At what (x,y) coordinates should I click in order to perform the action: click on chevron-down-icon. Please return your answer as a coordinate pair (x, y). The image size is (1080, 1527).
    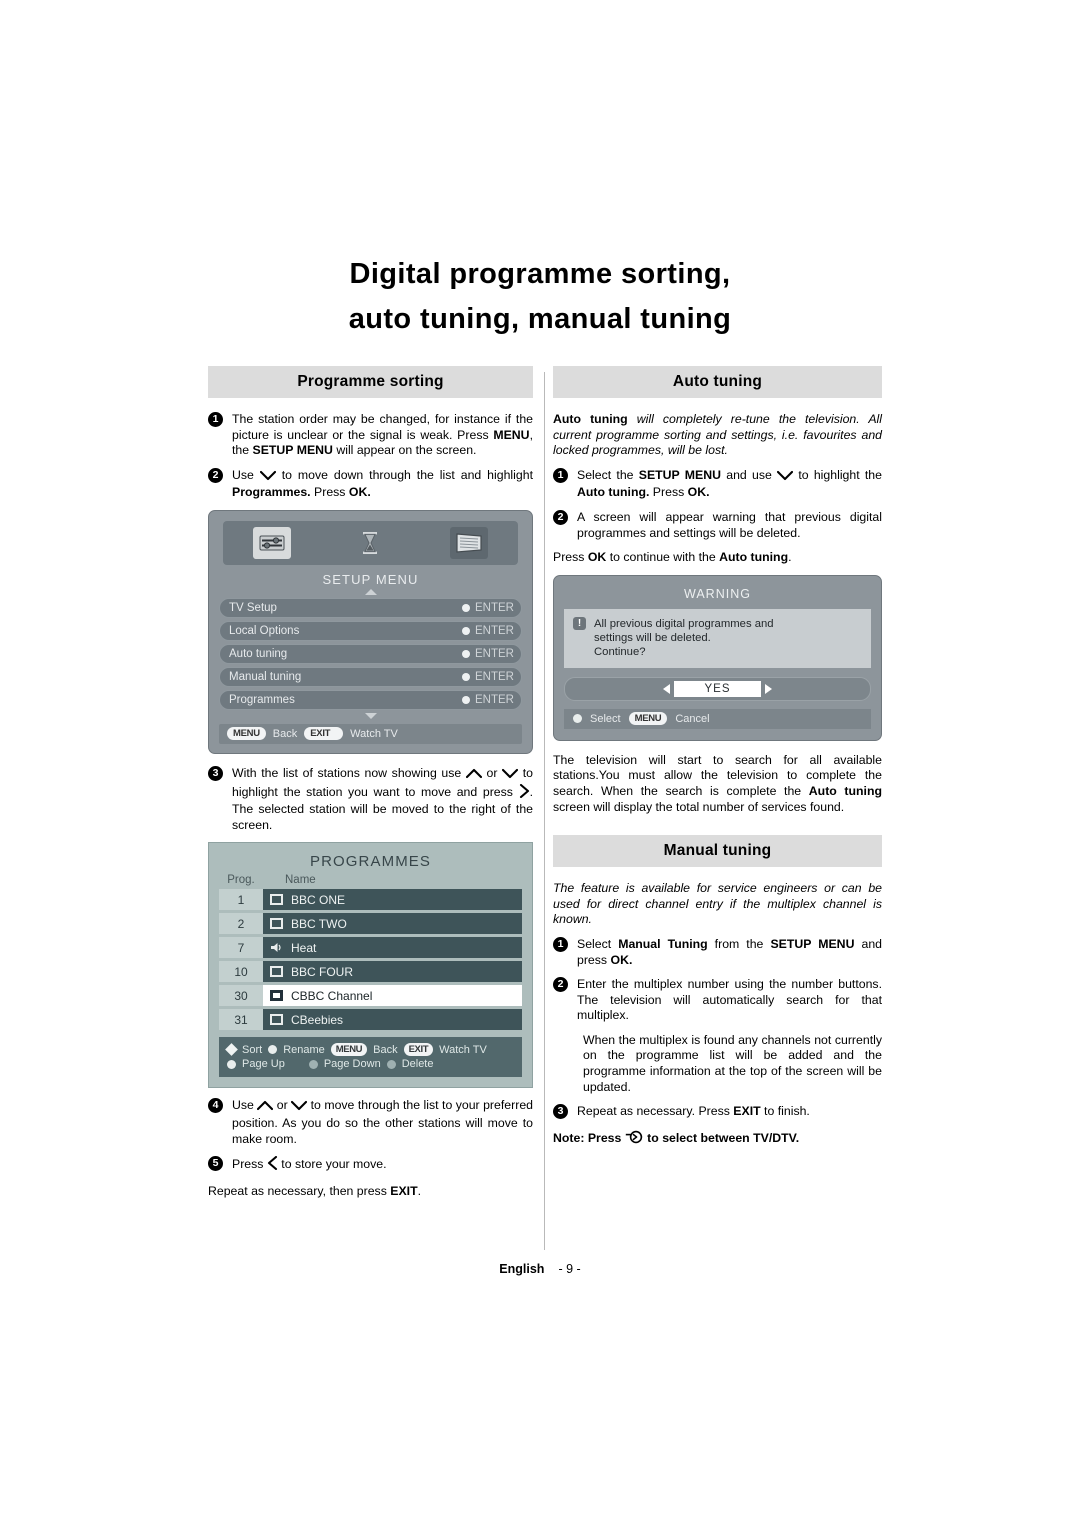
    Looking at the image, I should click on (510, 776).